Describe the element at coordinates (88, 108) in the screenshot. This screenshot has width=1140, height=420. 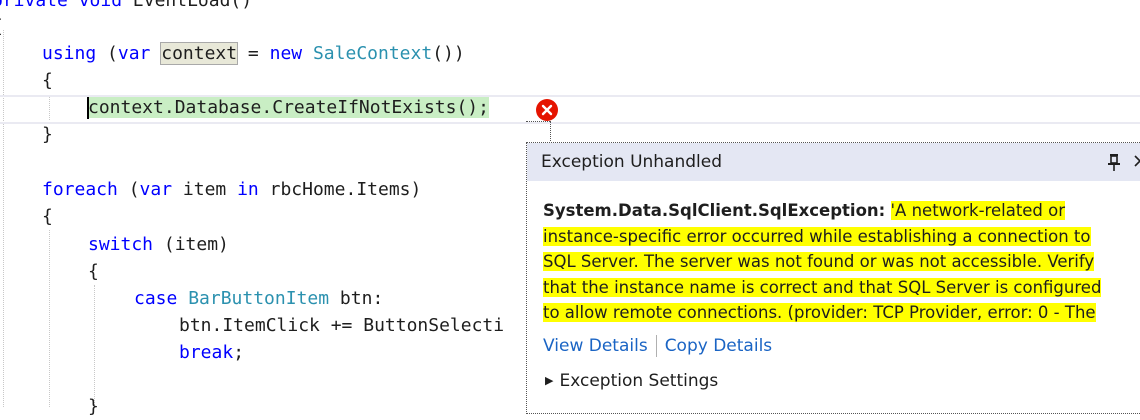
I see `text-caret` at that location.